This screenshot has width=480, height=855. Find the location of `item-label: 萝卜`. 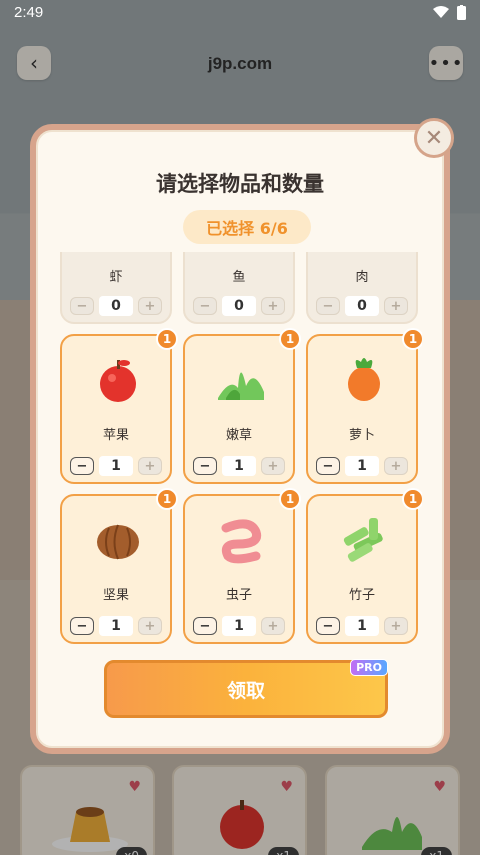

item-label: 萝卜 is located at coordinates (361, 435).